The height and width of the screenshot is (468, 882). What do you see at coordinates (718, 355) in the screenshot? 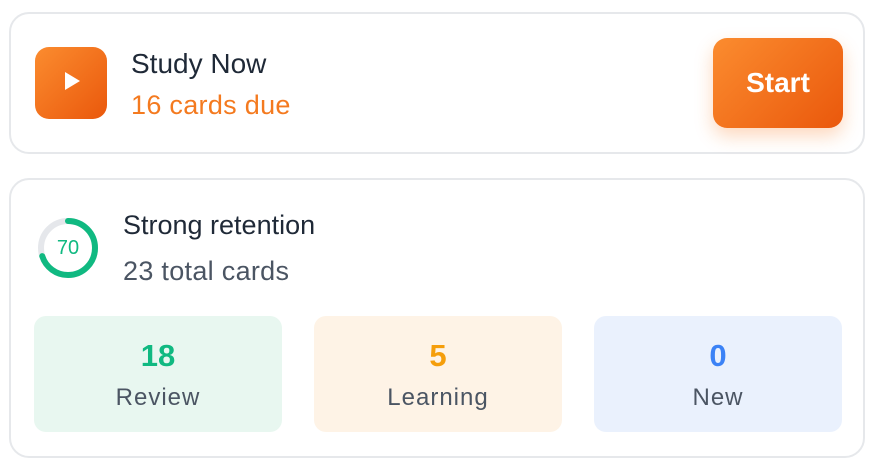
I see `new-count: 0` at bounding box center [718, 355].